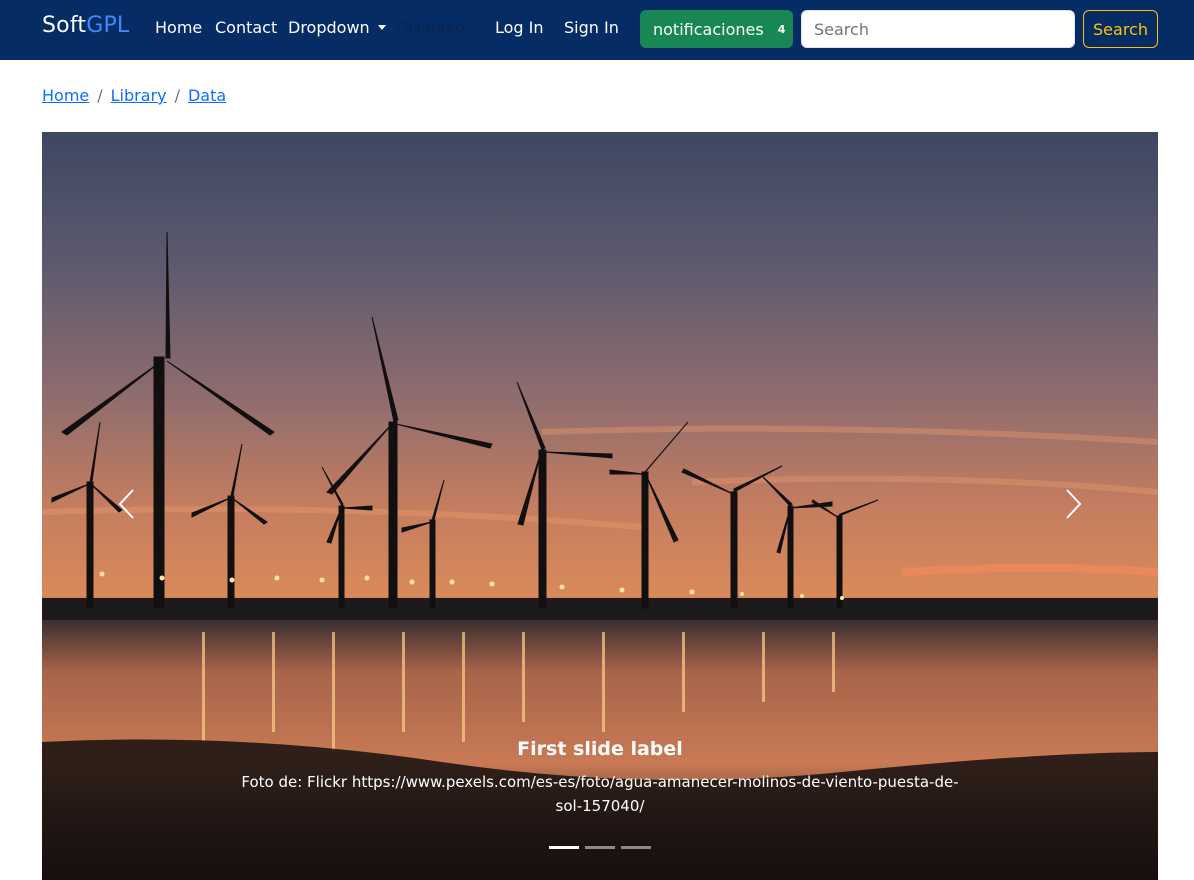 This screenshot has height=880, width=1194. I want to click on nav-dropdown-toggle: Dropdown, so click(337, 27).